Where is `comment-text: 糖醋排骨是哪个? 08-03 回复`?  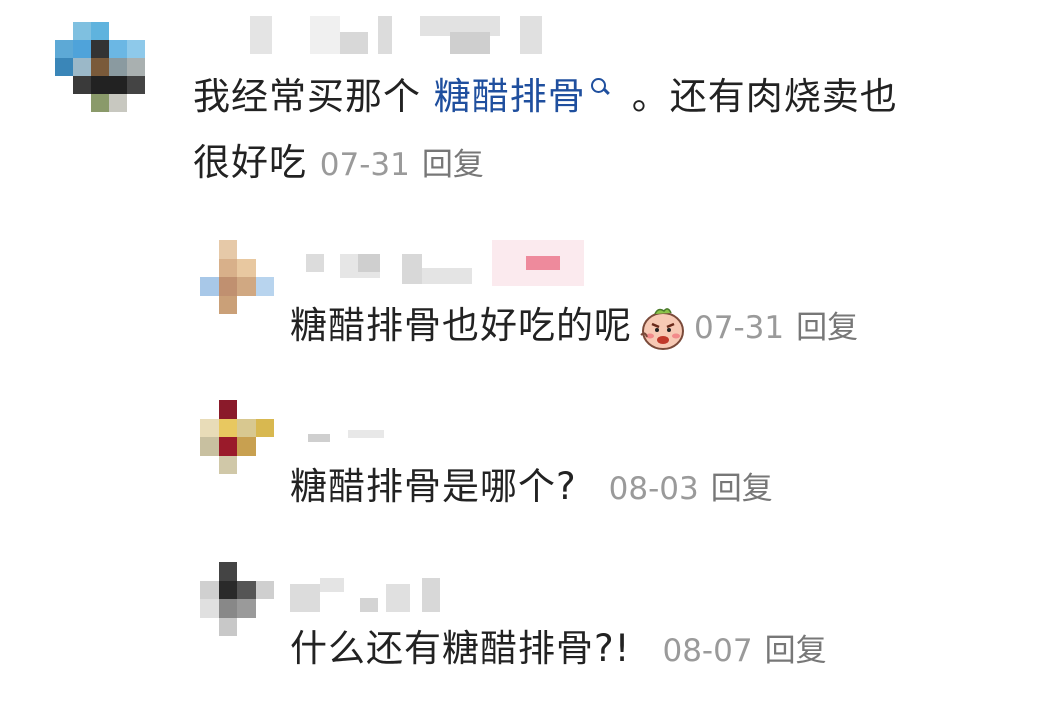 comment-text: 糖醋排骨是哪个? 08-03 回复 is located at coordinates (531, 488).